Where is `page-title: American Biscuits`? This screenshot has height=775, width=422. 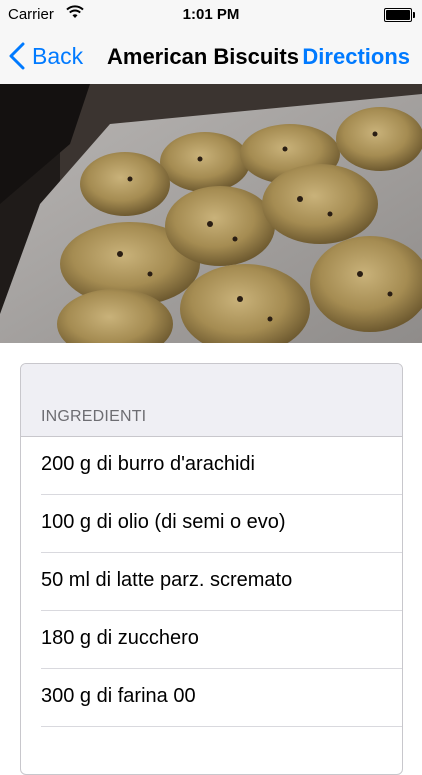
page-title: American Biscuits is located at coordinates (203, 56).